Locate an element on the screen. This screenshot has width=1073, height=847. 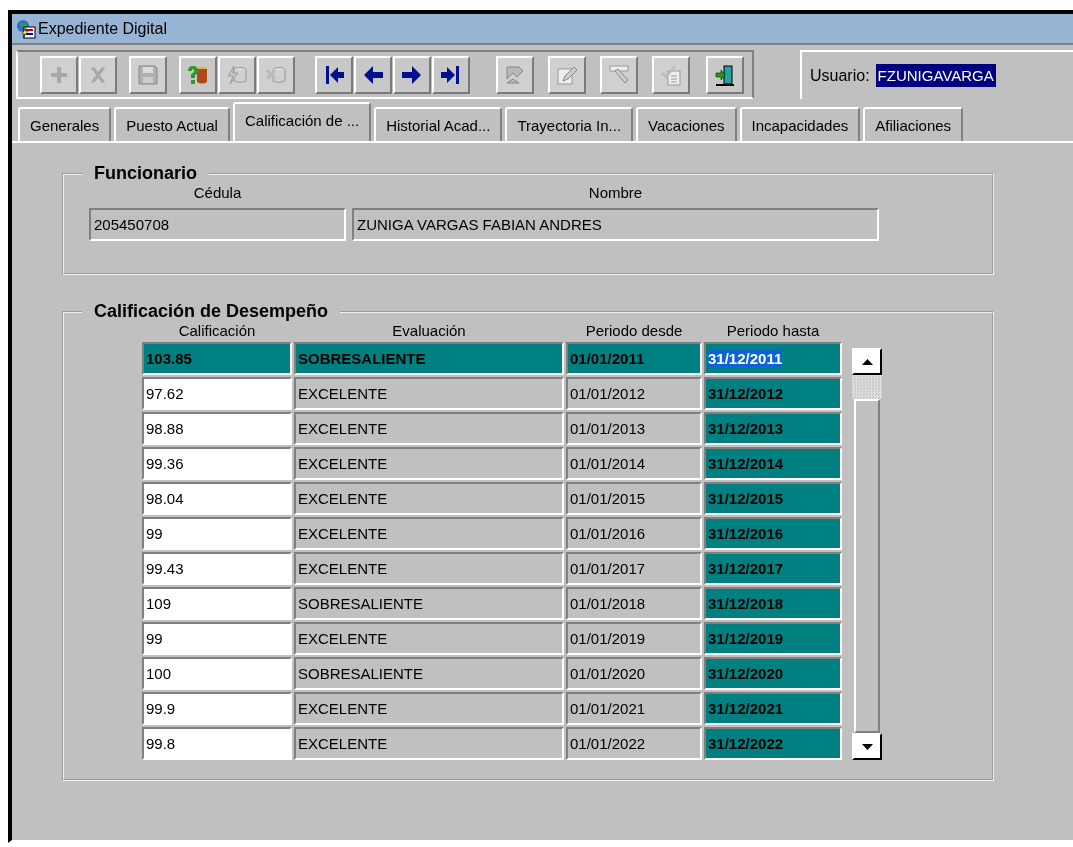
tab: Puesto Actual is located at coordinates (172, 124).